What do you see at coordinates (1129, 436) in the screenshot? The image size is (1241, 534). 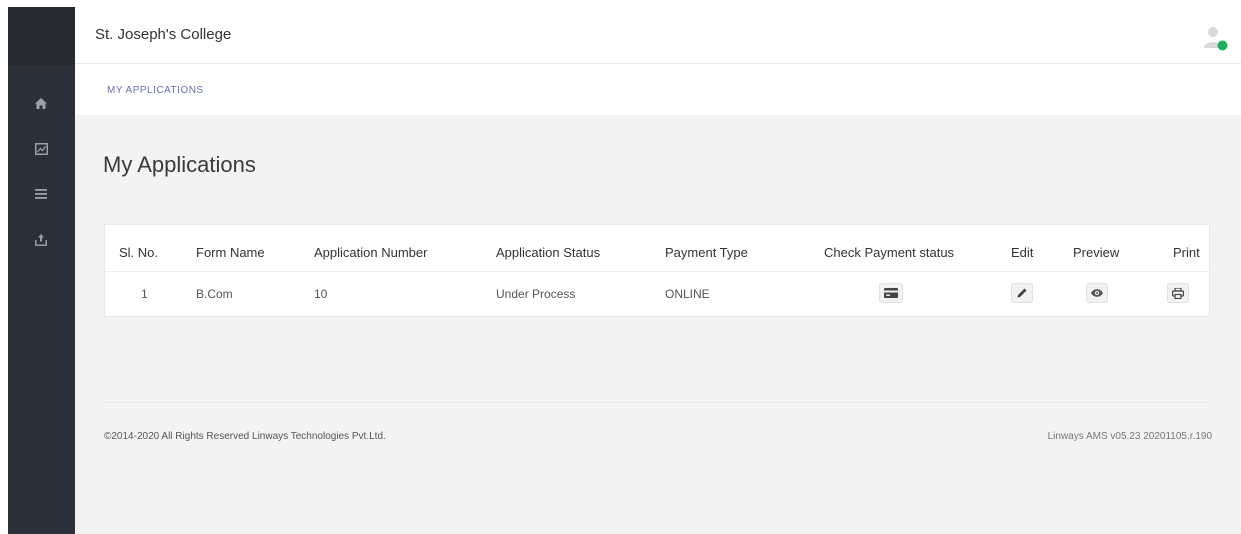 I see `footer-version: Linways AMS v05.23 20201105.r.190` at bounding box center [1129, 436].